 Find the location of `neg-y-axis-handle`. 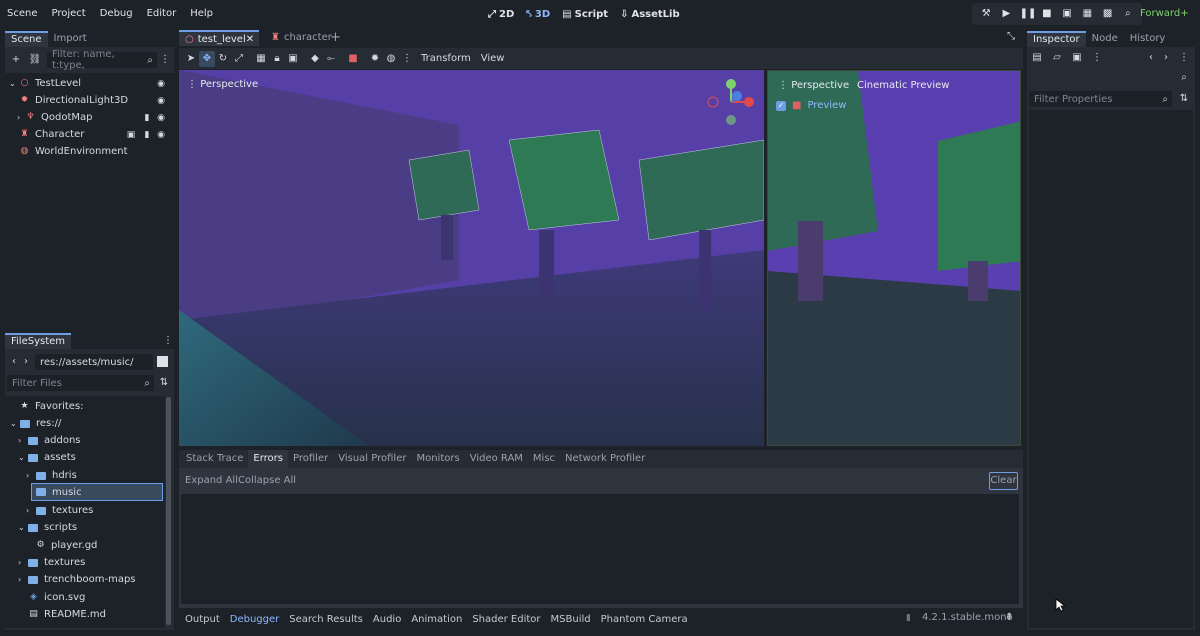

neg-y-axis-handle is located at coordinates (731, 120).